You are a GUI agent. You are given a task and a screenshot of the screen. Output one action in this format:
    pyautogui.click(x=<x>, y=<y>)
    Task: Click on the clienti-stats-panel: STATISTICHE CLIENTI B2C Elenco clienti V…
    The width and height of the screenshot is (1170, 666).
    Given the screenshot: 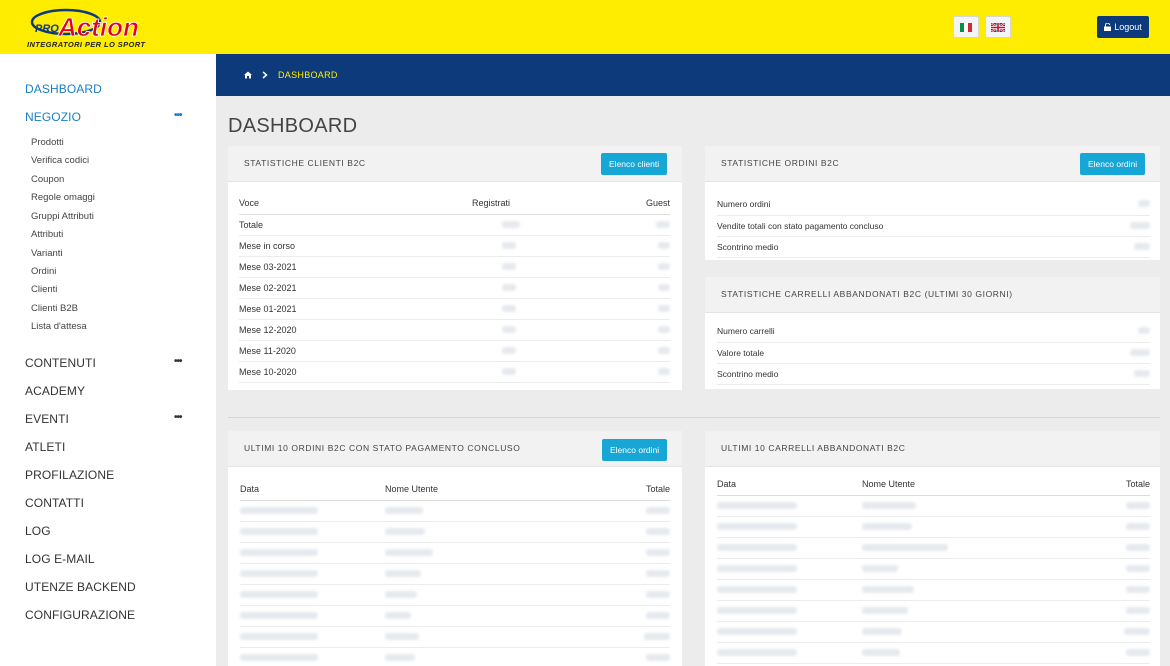 What is the action you would take?
    pyautogui.click(x=455, y=268)
    